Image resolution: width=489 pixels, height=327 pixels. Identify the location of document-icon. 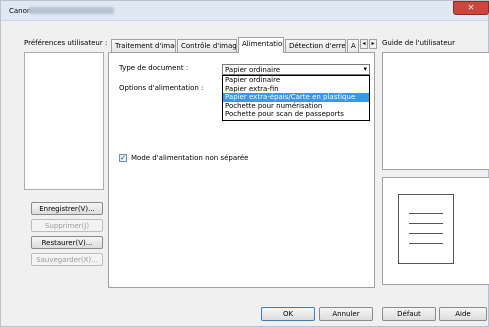
(426, 229).